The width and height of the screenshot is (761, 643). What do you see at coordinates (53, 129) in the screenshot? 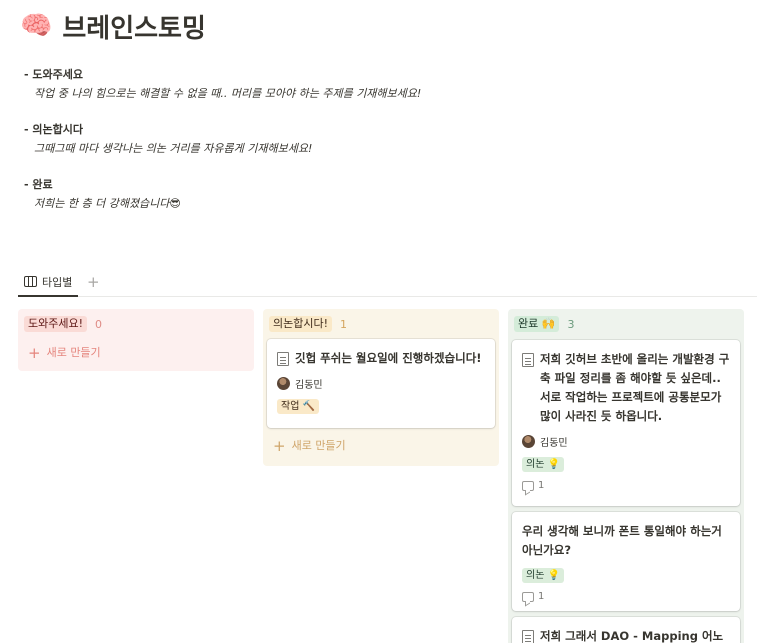
I see `section-heading: - 의논합시다` at bounding box center [53, 129].